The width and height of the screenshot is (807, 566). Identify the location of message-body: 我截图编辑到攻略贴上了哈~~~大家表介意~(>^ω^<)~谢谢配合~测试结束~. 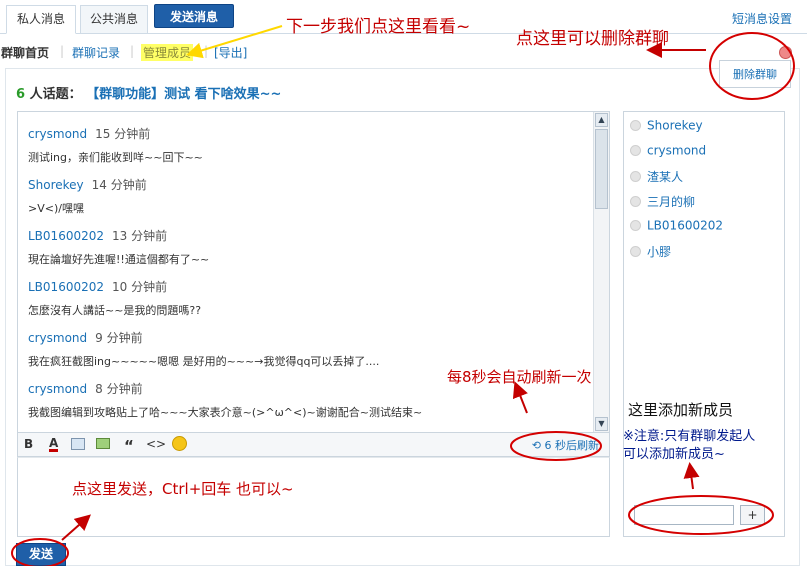
(225, 412).